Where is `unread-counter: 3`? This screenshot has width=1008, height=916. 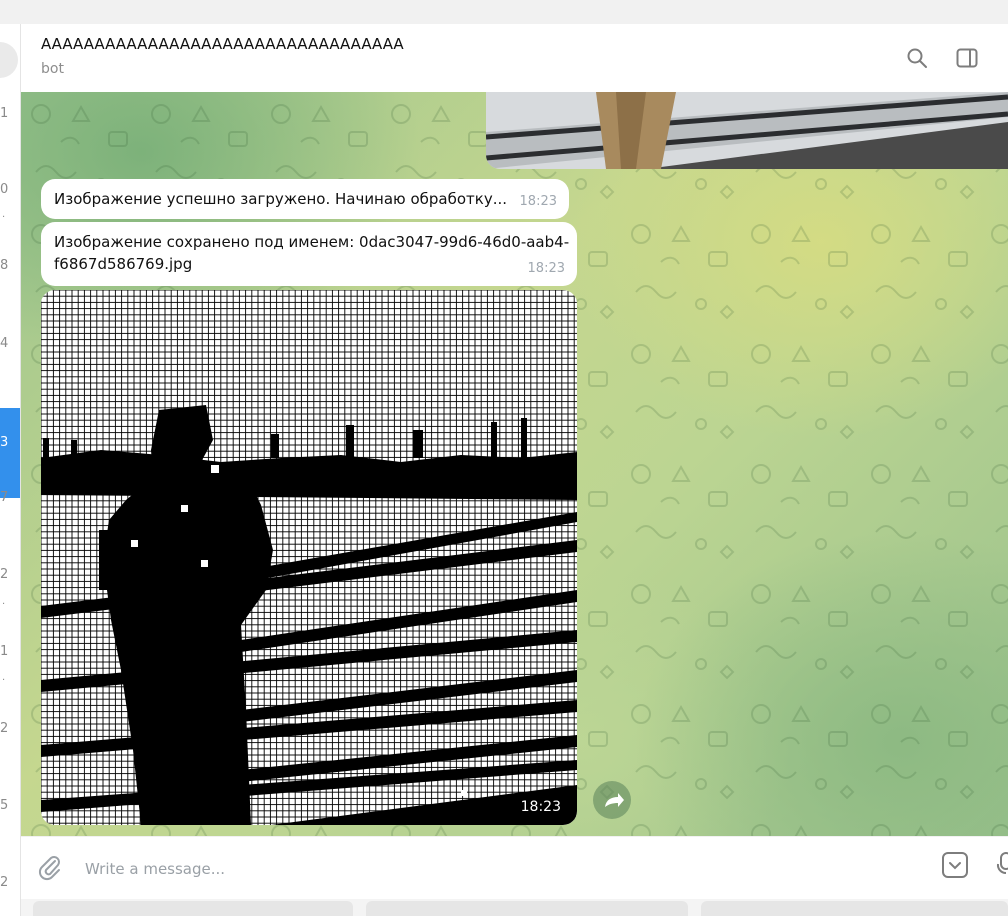
unread-counter: 3 is located at coordinates (4, 442).